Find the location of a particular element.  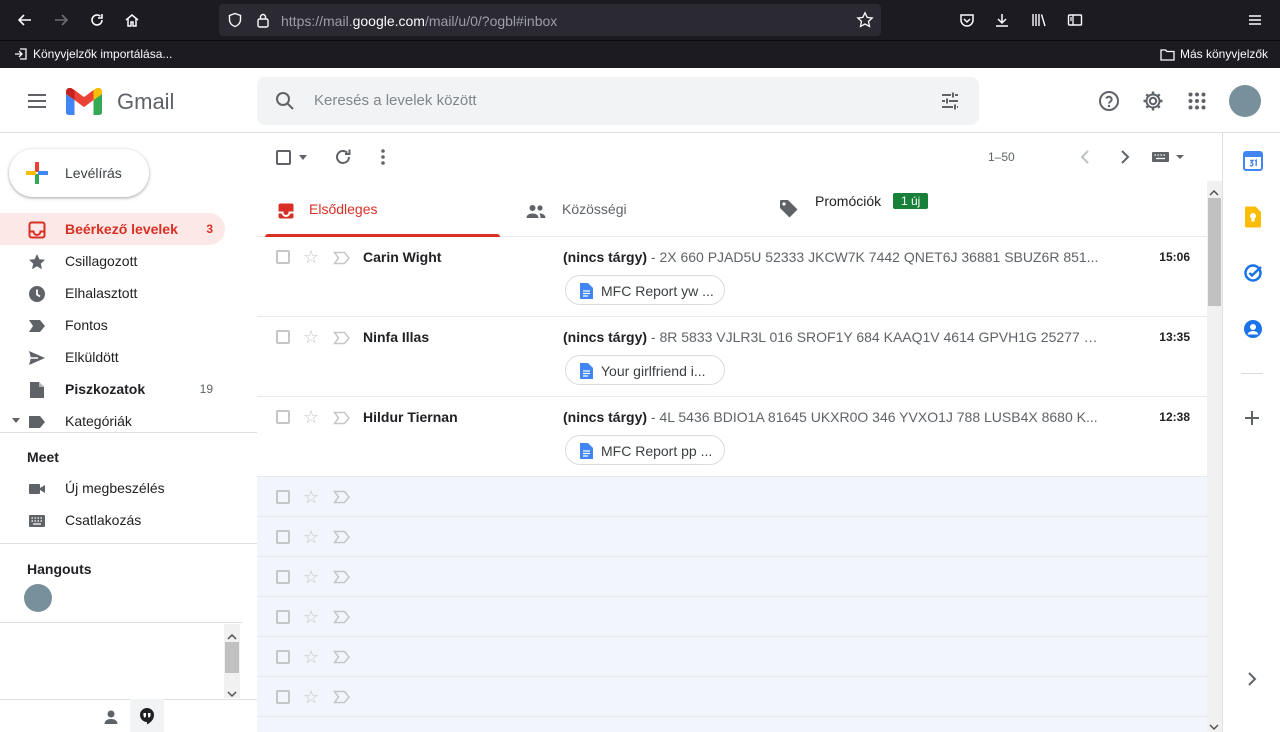

sidebar-toggle-icon is located at coordinates (1075, 20).